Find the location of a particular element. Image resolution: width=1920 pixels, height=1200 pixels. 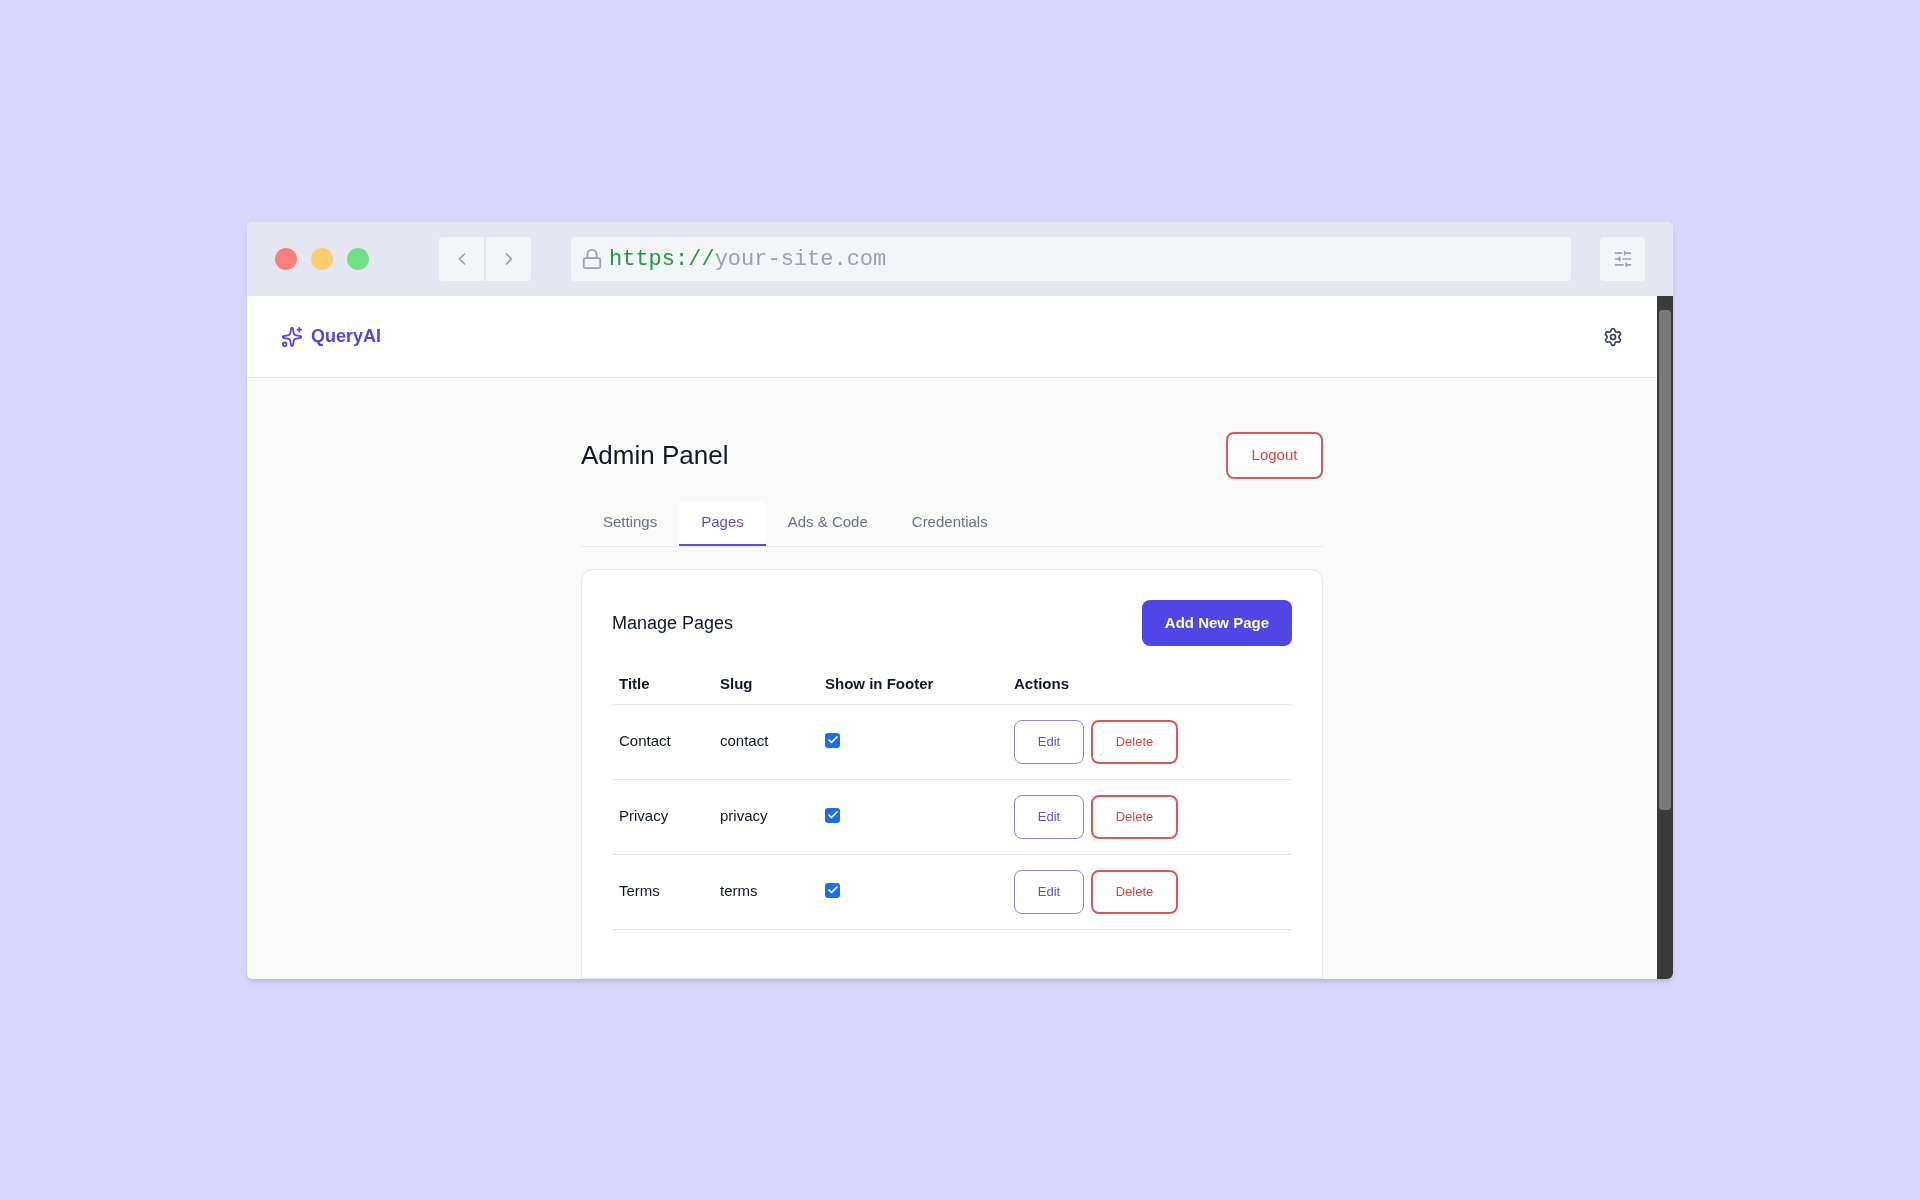

column-header: Slug is located at coordinates (772, 684).